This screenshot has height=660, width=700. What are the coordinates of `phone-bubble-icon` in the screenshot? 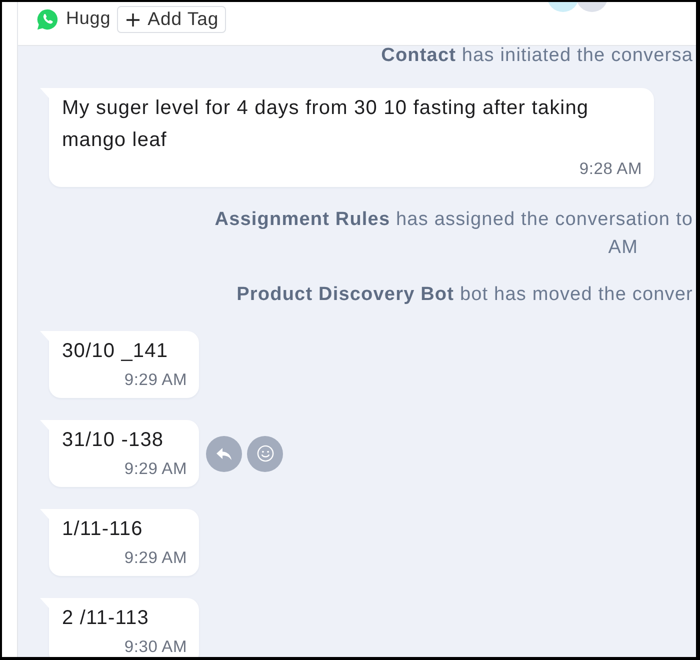 It's located at (47, 19).